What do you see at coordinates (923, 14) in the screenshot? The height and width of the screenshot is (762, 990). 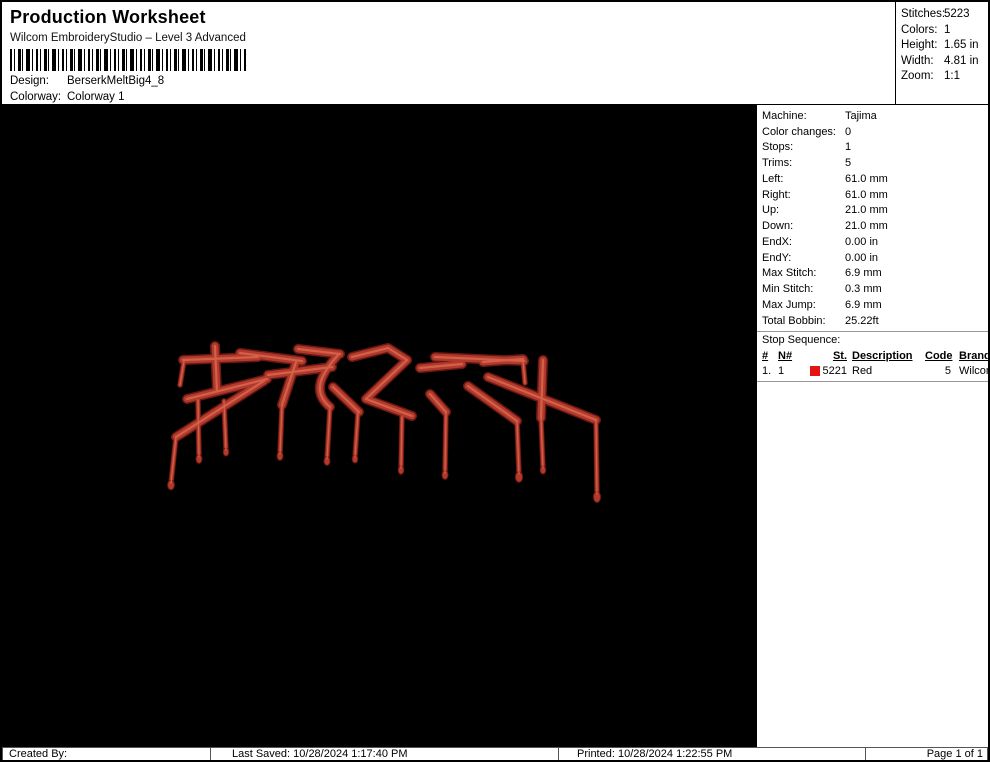 I see `stitches-label: Stitches:` at bounding box center [923, 14].